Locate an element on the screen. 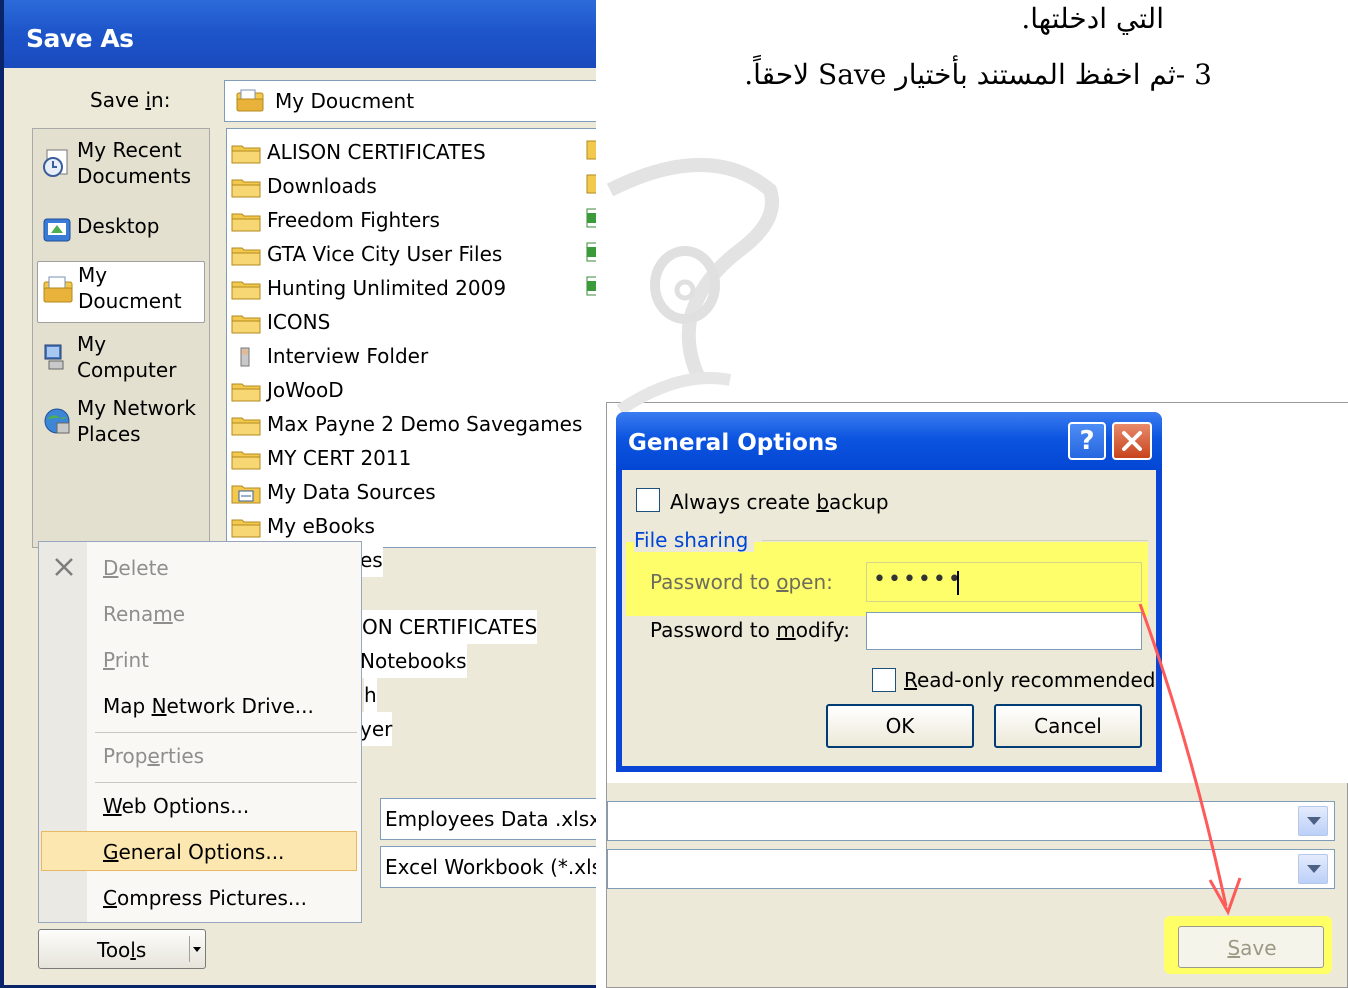  tools-button: Tools is located at coordinates (122, 949).